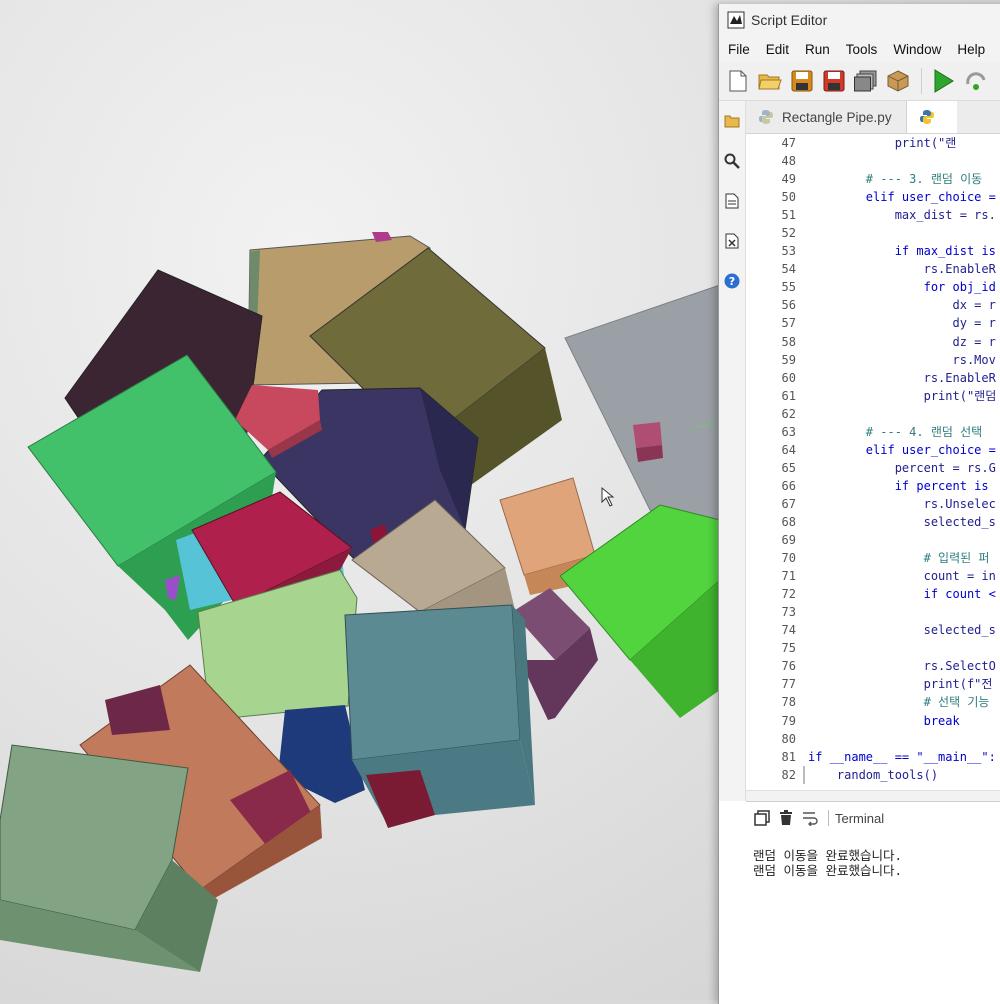 The image size is (1000, 1004). I want to click on code-line: 57 dy = r, so click(873, 323).